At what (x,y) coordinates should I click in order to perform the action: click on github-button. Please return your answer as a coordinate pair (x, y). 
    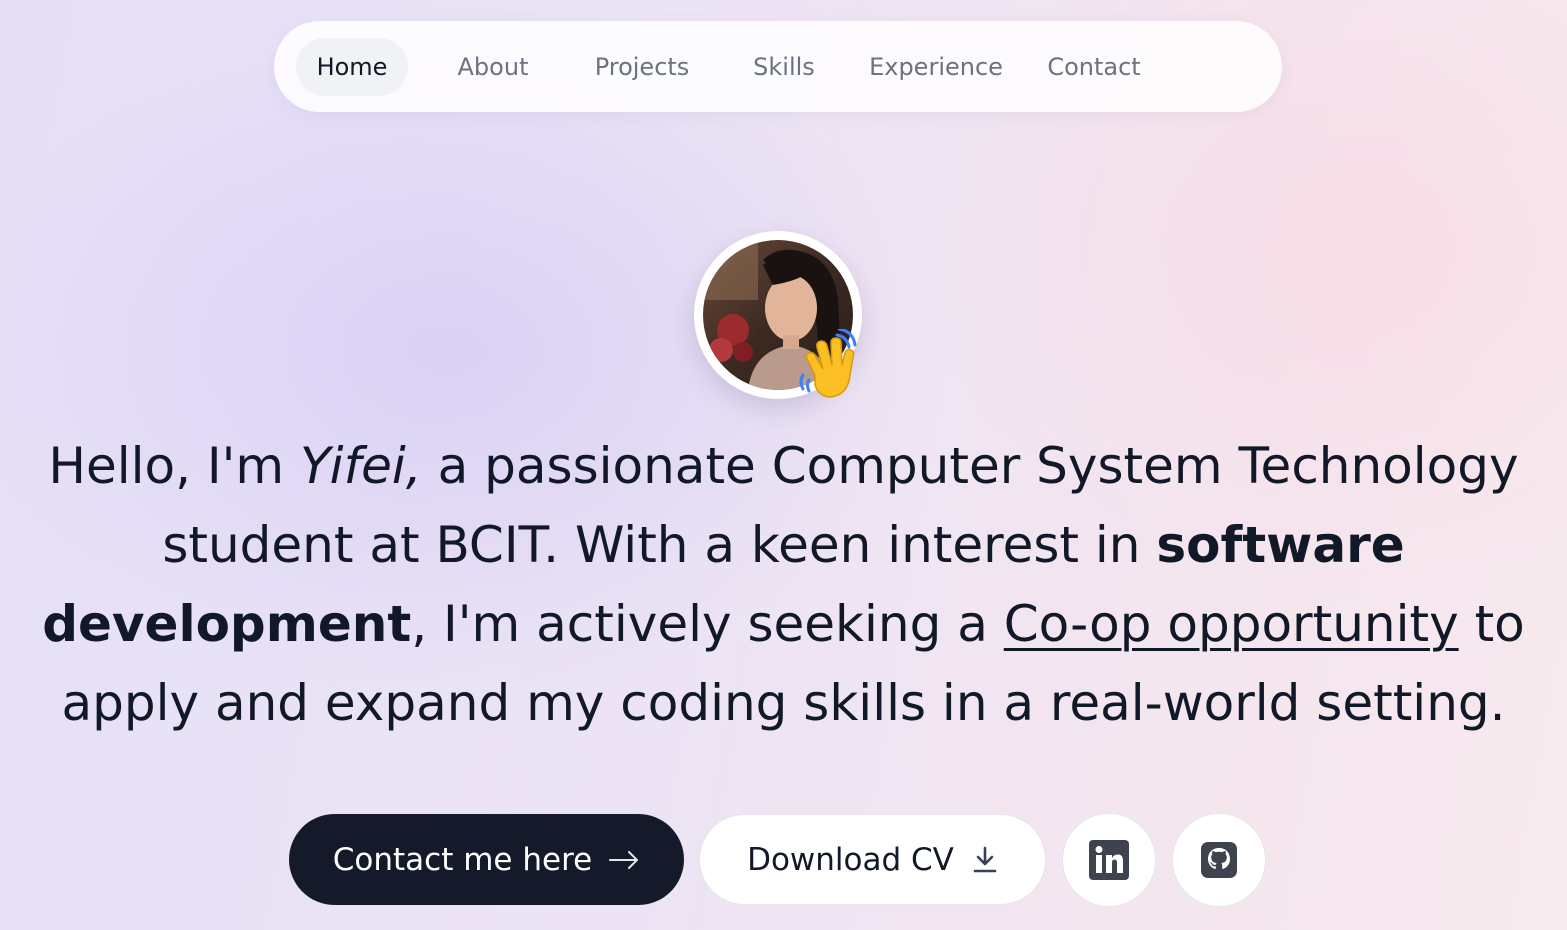
    Looking at the image, I should click on (1219, 860).